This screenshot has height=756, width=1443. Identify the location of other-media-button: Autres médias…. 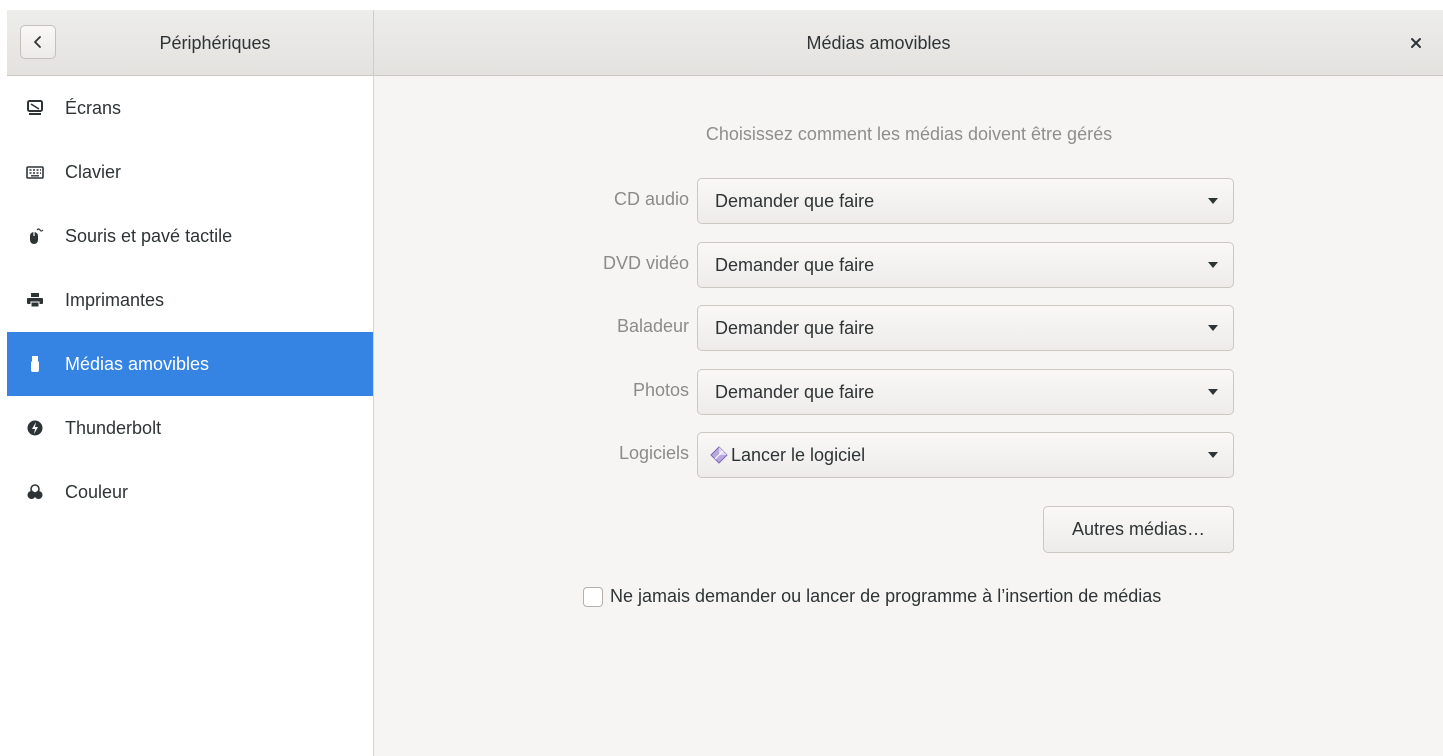
(1138, 529).